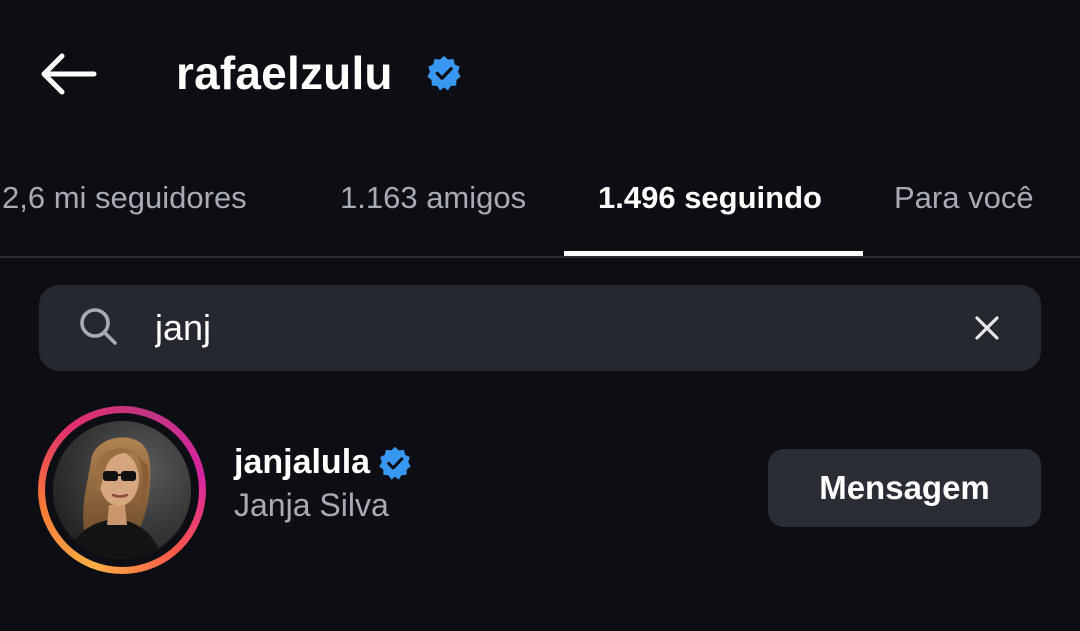 The height and width of the screenshot is (631, 1080). Describe the element at coordinates (540, 257) in the screenshot. I see `tabs-divider` at that location.